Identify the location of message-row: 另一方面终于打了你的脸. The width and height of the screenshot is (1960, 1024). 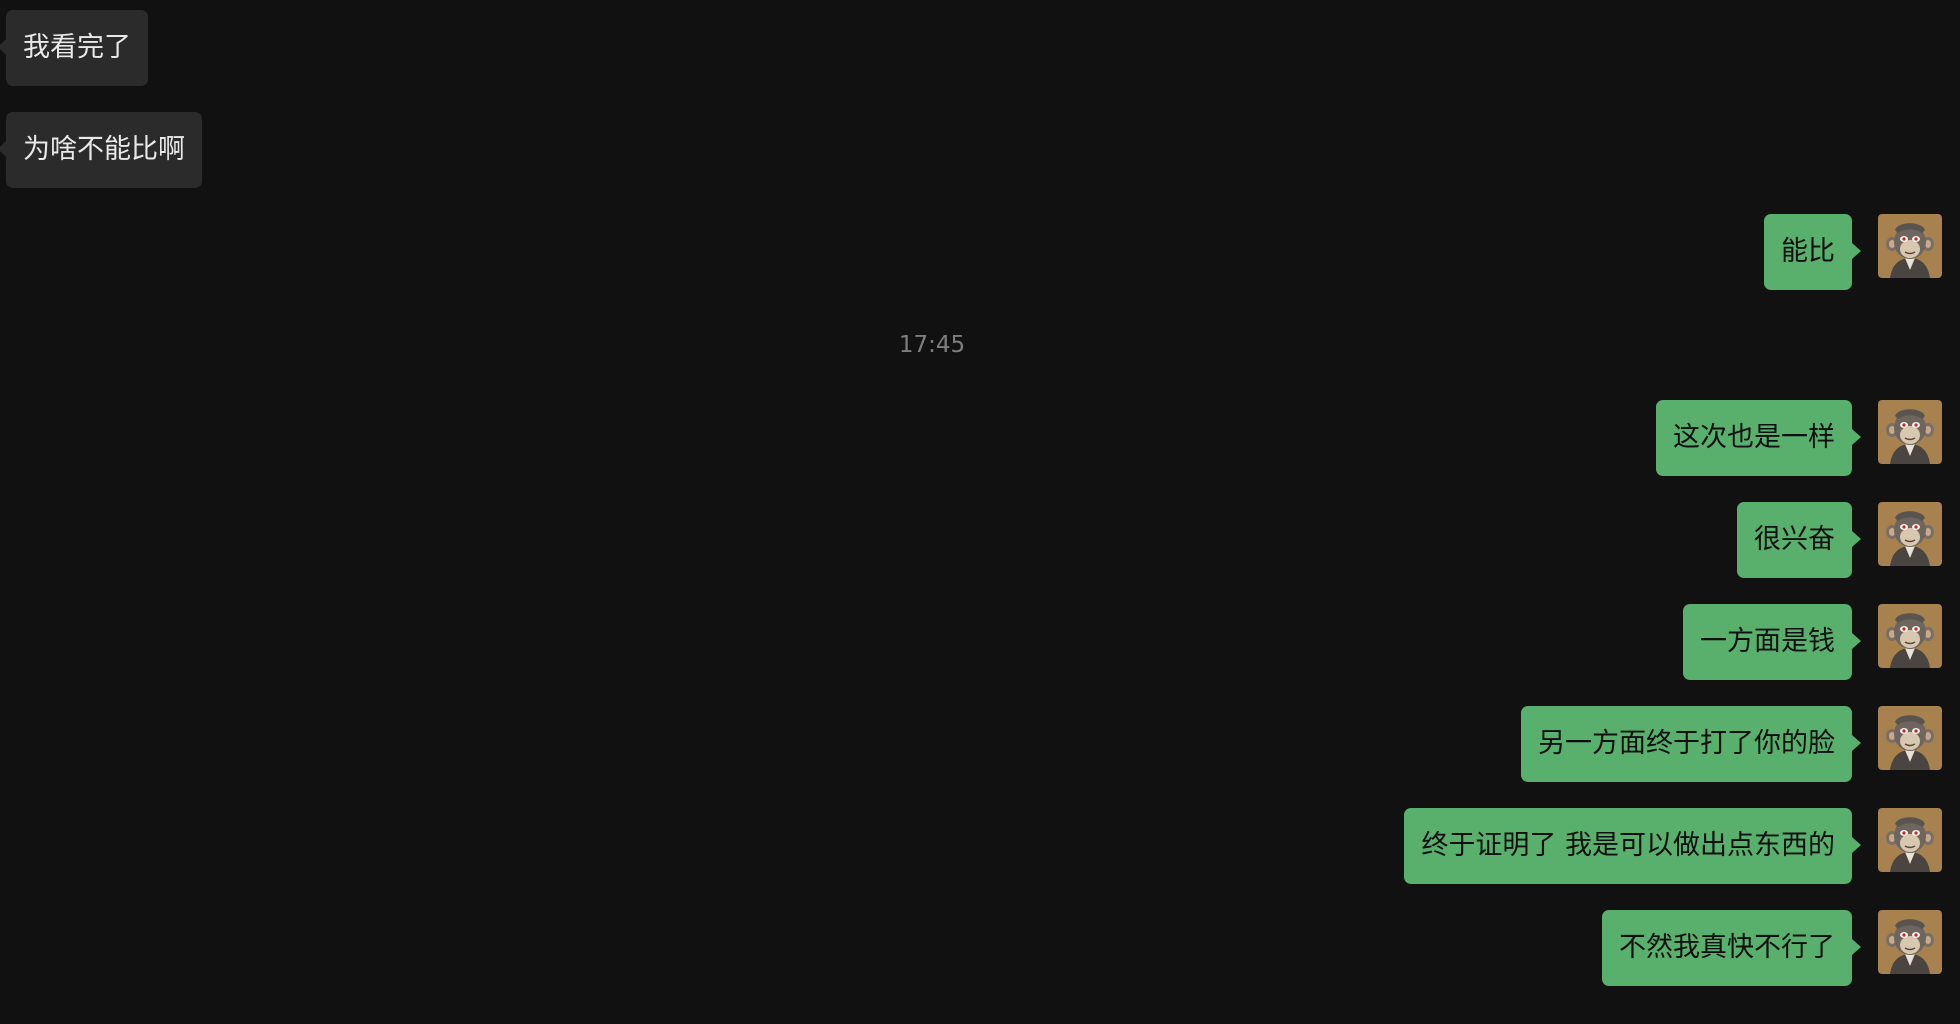
(1731, 744).